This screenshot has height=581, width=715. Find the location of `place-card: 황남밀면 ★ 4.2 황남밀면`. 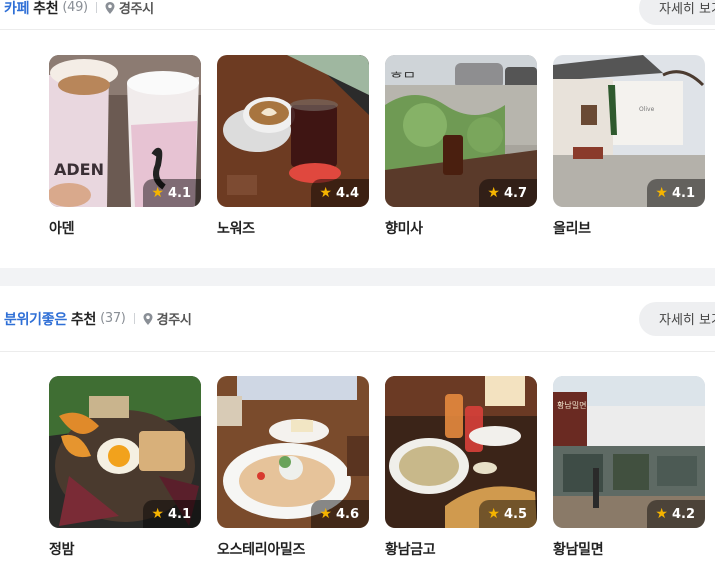

place-card: 황남밀면 ★ 4.2 황남밀면 is located at coordinates (629, 467).